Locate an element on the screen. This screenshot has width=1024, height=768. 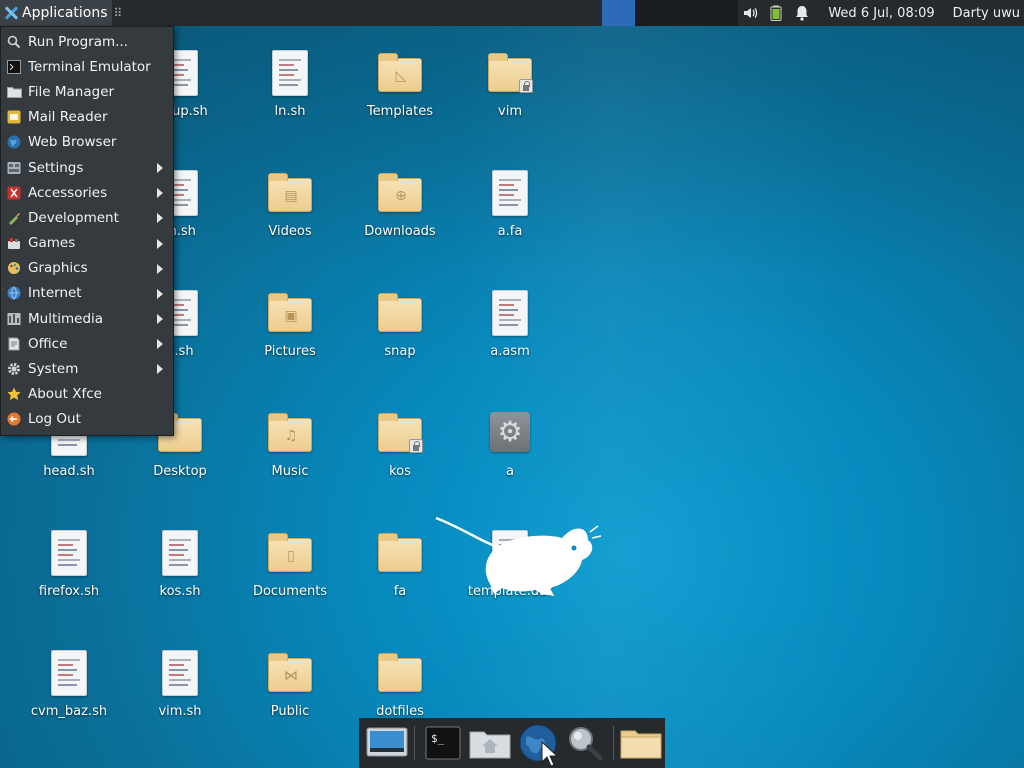
desktop-folder: ▯ Documents is located at coordinates (290, 580).